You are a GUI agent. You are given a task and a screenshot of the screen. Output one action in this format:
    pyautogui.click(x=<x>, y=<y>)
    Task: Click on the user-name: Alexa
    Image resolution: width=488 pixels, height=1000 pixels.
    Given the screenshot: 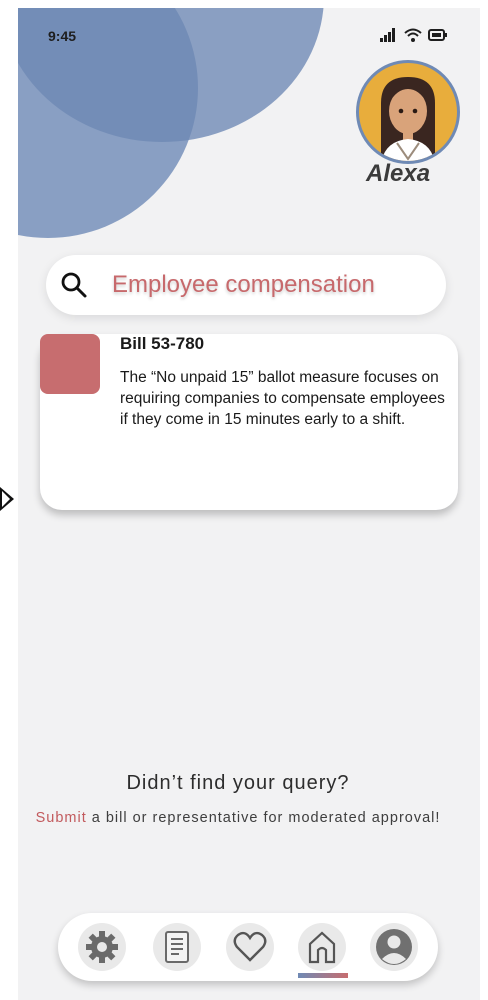 What is the action you would take?
    pyautogui.click(x=398, y=173)
    